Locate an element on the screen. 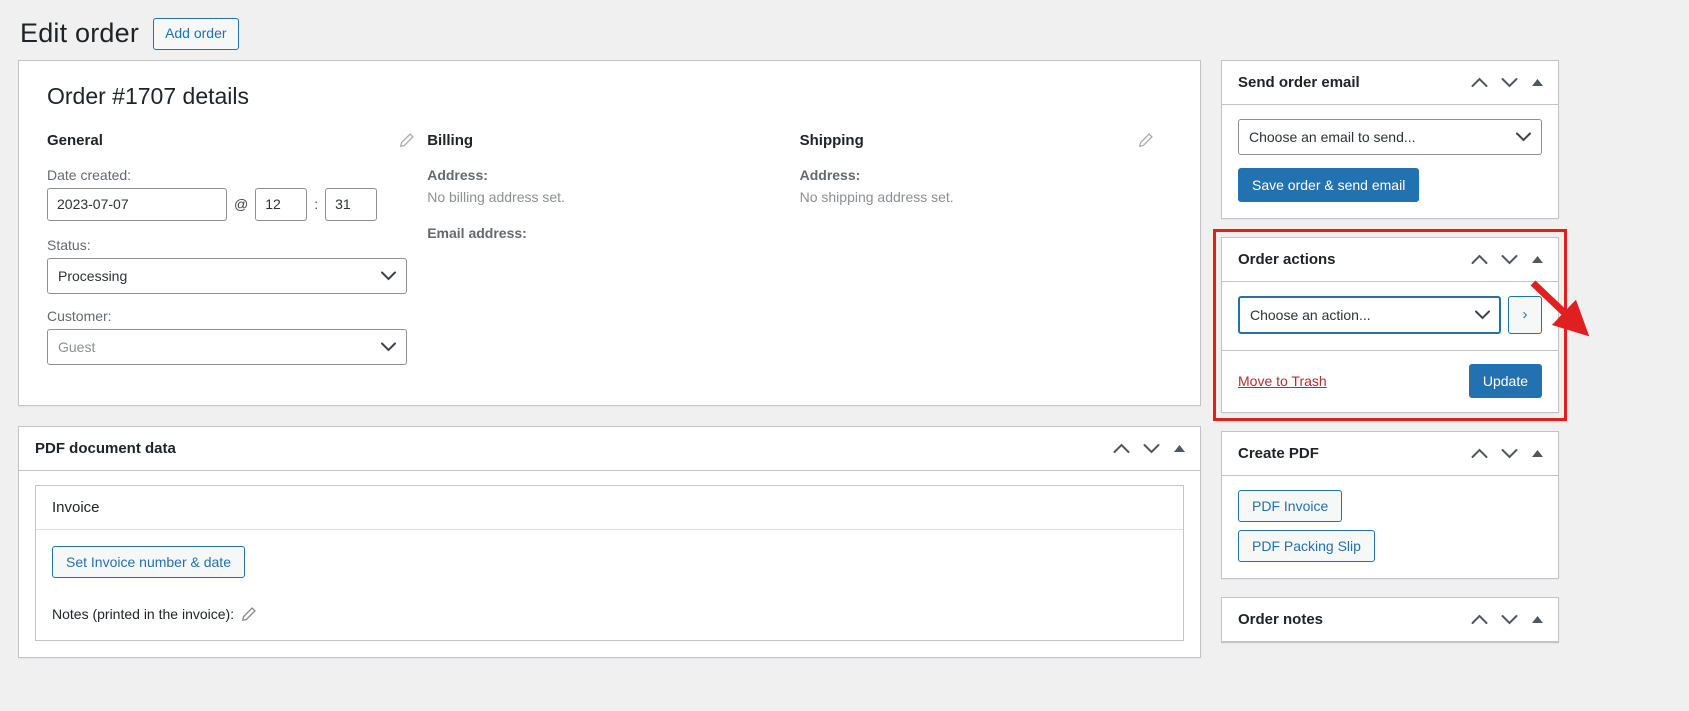  order-notes-panel: Order notes is located at coordinates (1390, 619).